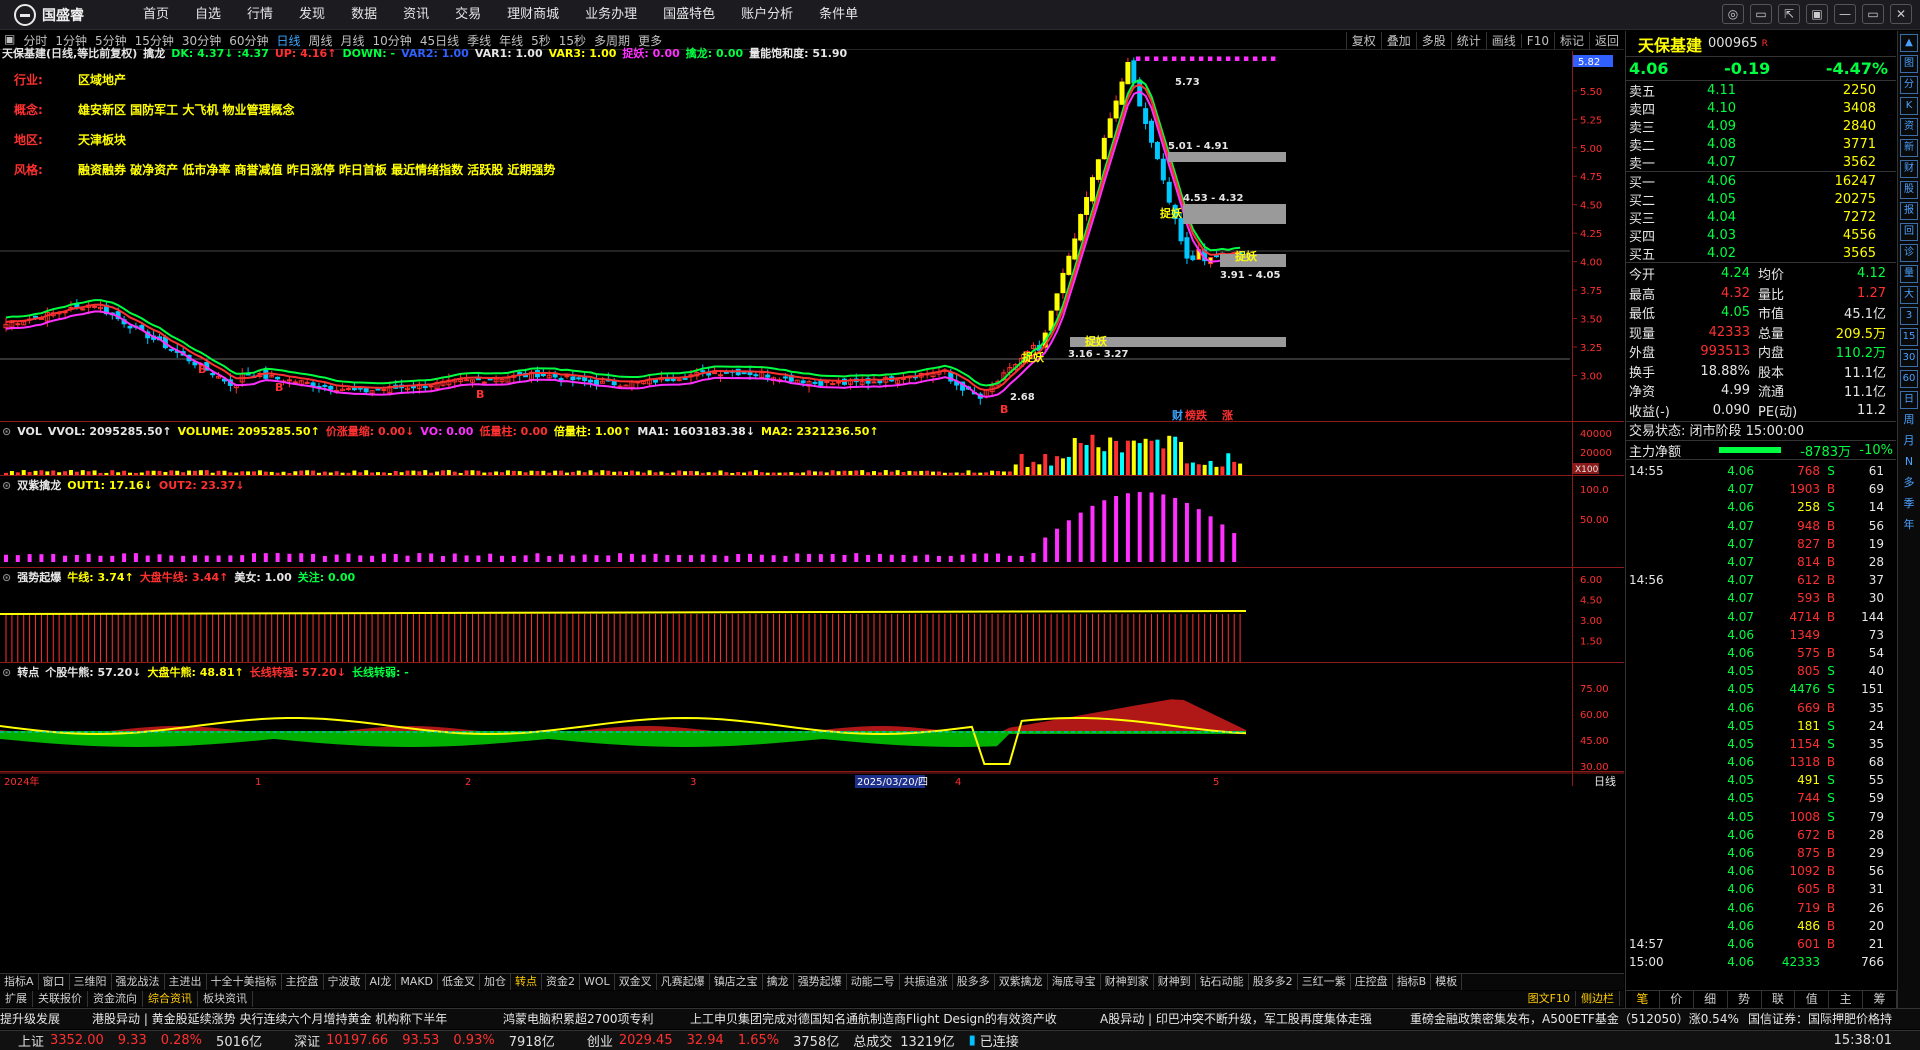 Image resolution: width=1920 pixels, height=1050 pixels. Describe the element at coordinates (115, 999) in the screenshot. I see `sub-tab-2: 资金流向` at that location.